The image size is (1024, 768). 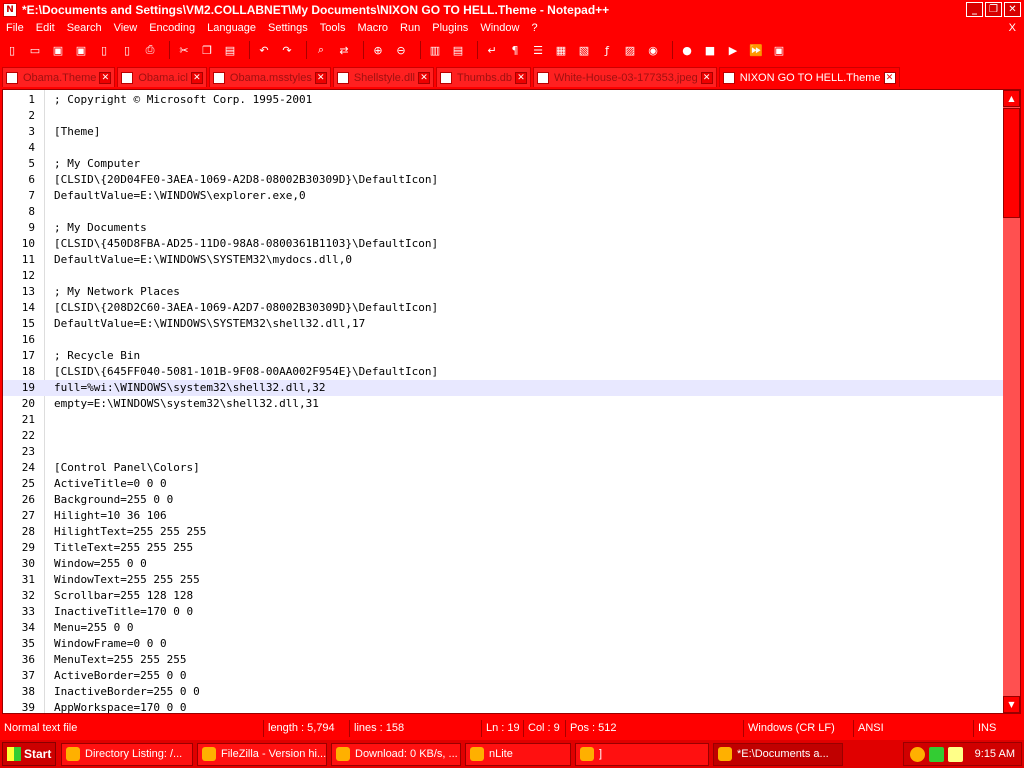 I want to click on new-file-icon: ▯, so click(x=12, y=50).